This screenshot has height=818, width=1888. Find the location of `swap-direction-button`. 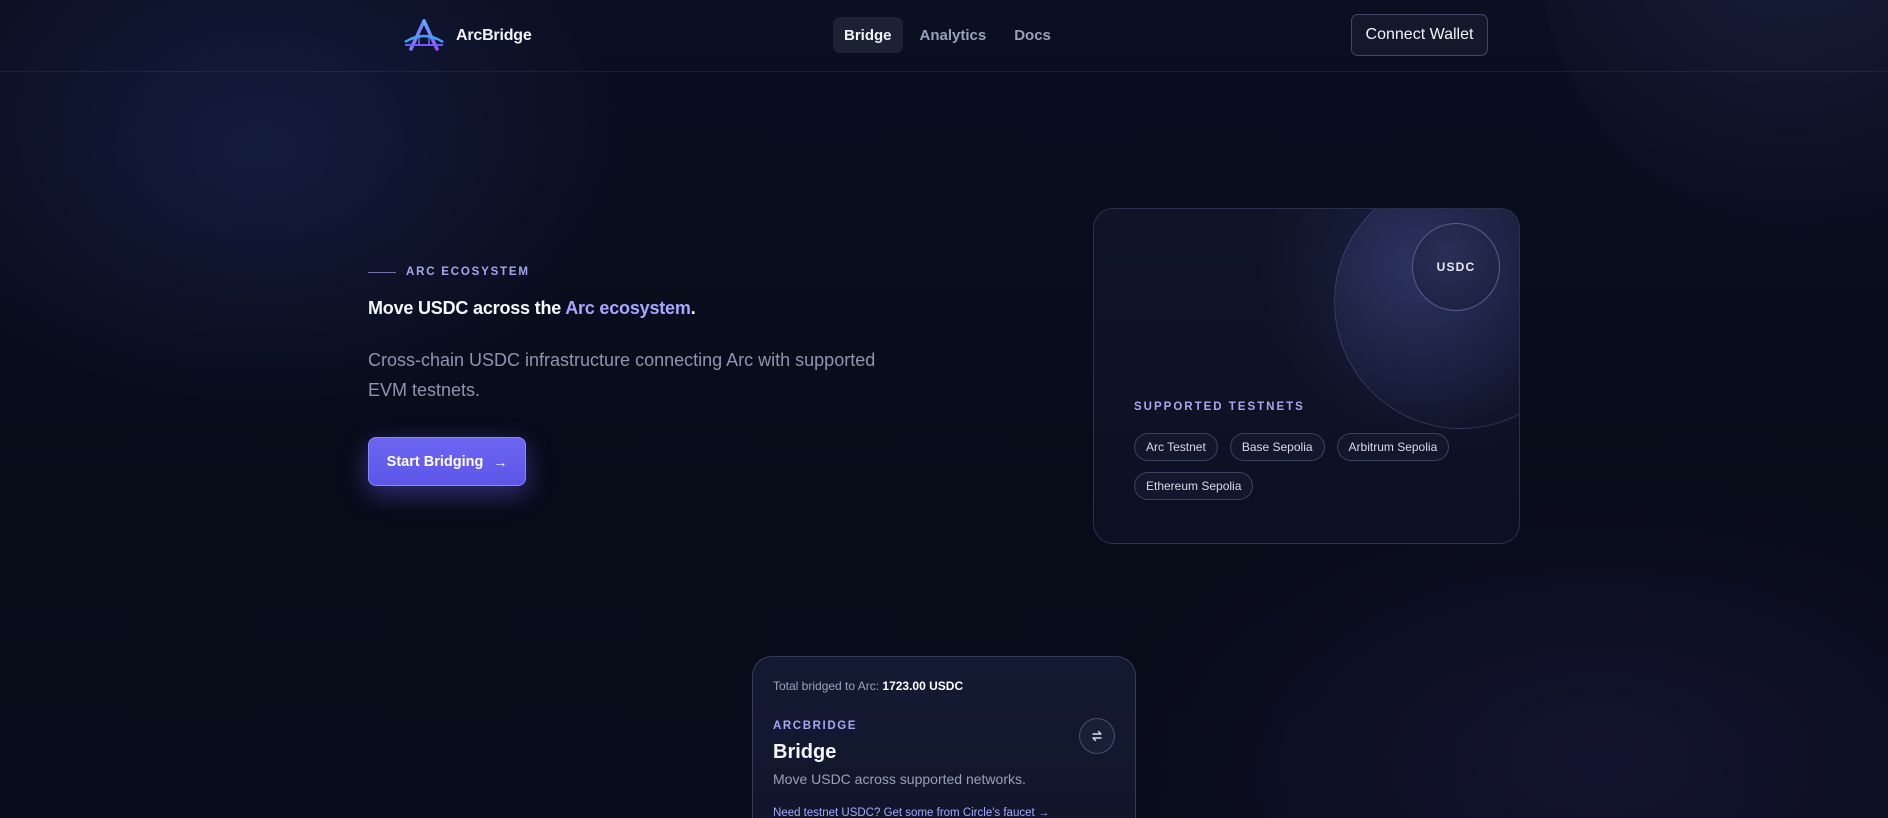

swap-direction-button is located at coordinates (1097, 736).